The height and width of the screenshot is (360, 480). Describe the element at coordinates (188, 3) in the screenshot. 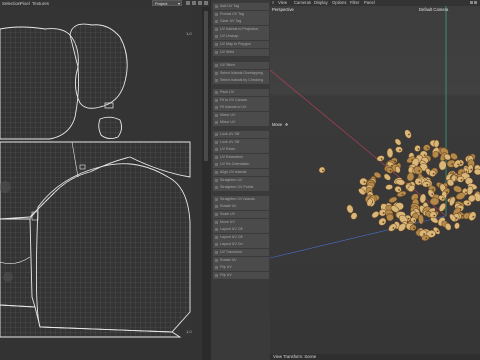

I see `zoom-icon` at that location.